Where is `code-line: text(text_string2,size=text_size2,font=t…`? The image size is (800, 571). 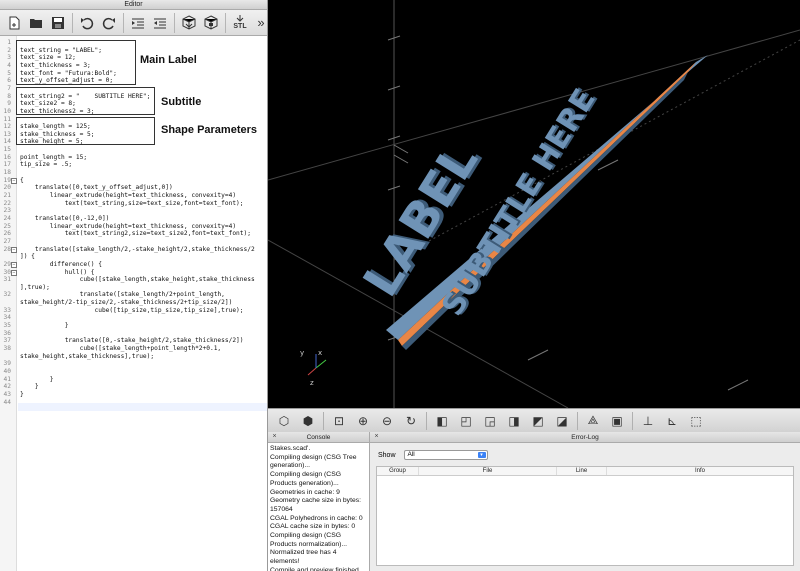 code-line: text(text_string2,size=text_size2,font=t… is located at coordinates (135, 234).